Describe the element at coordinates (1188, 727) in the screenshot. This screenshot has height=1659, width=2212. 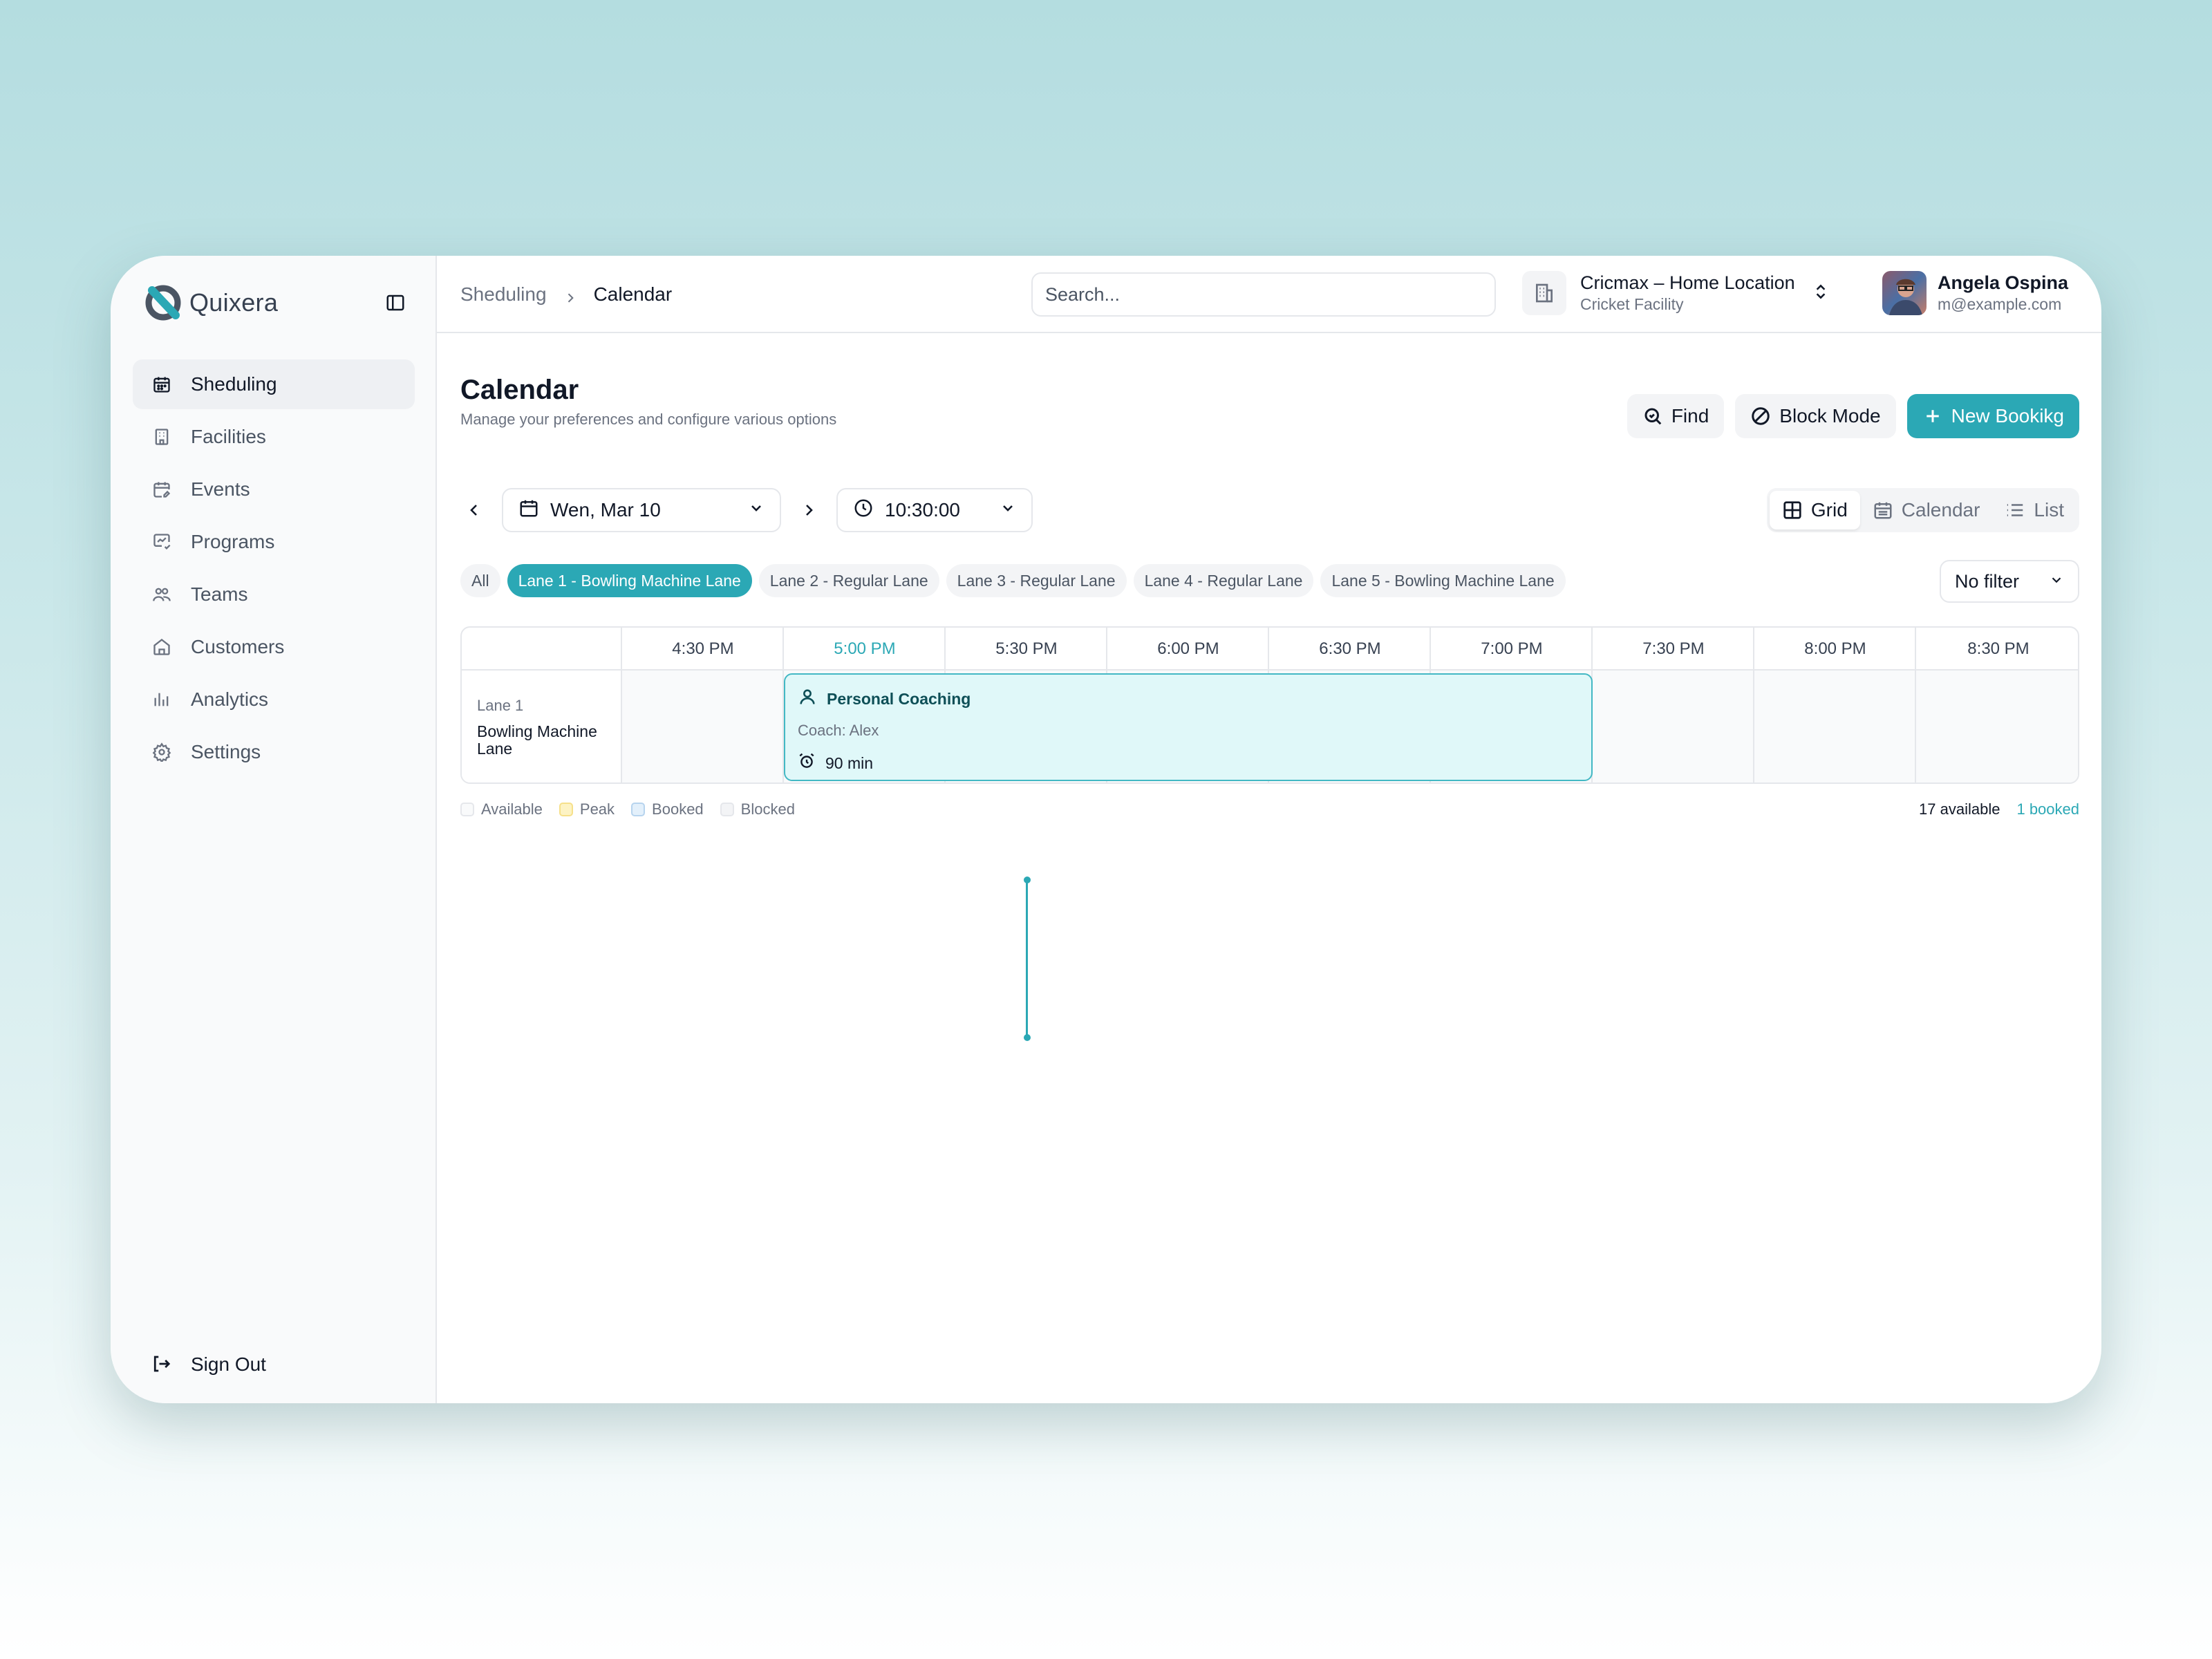
I see `booking-card: Personal Coaching Coach: Alex 90 min` at that location.